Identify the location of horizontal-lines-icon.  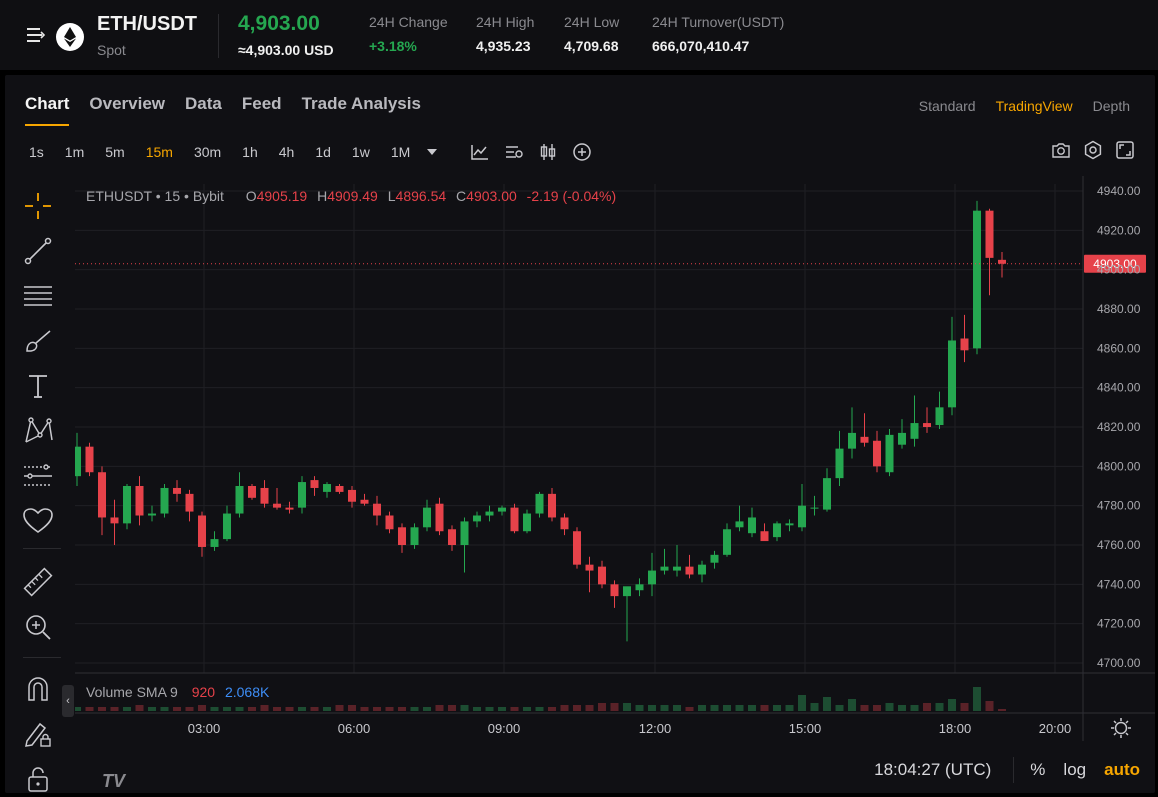
(38, 296).